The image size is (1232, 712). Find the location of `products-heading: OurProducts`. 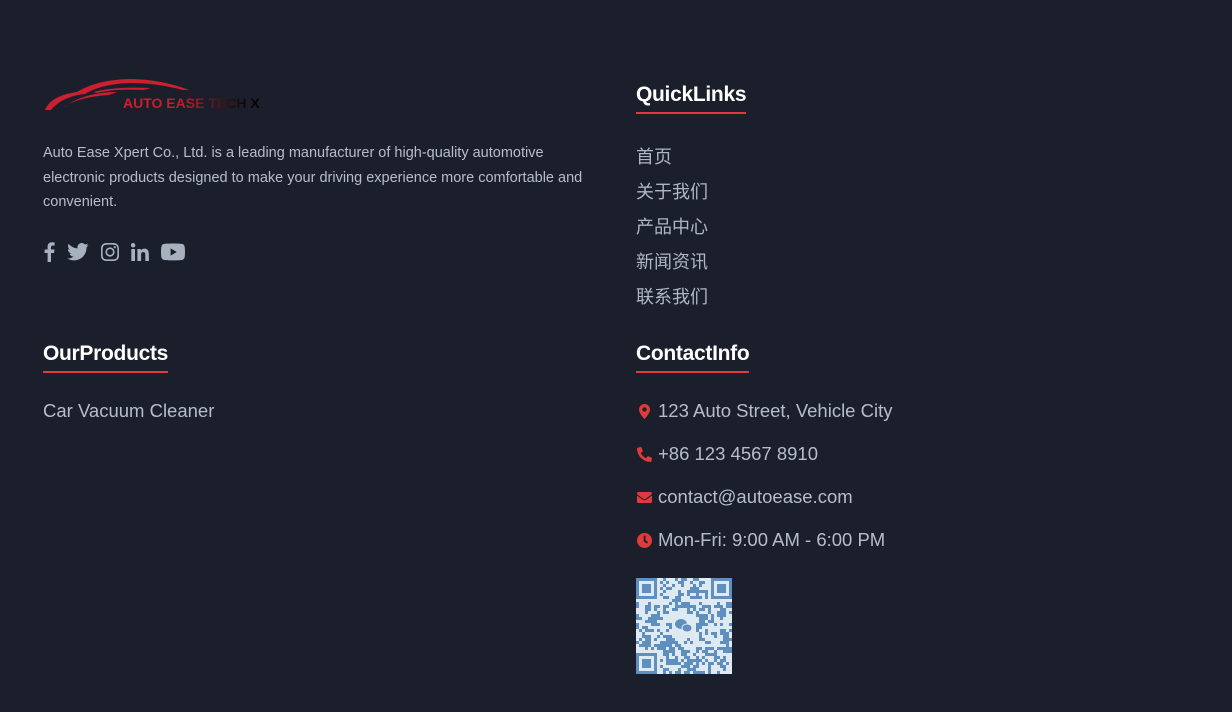

products-heading: OurProducts is located at coordinates (105, 357).